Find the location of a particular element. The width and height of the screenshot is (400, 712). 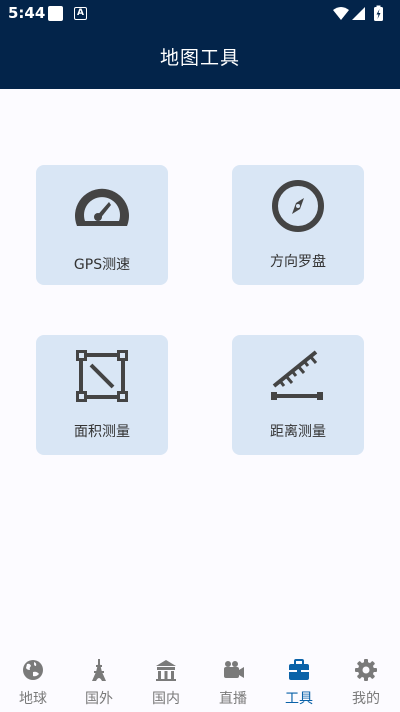

status-bar: 5:44 A is located at coordinates (200, 14).